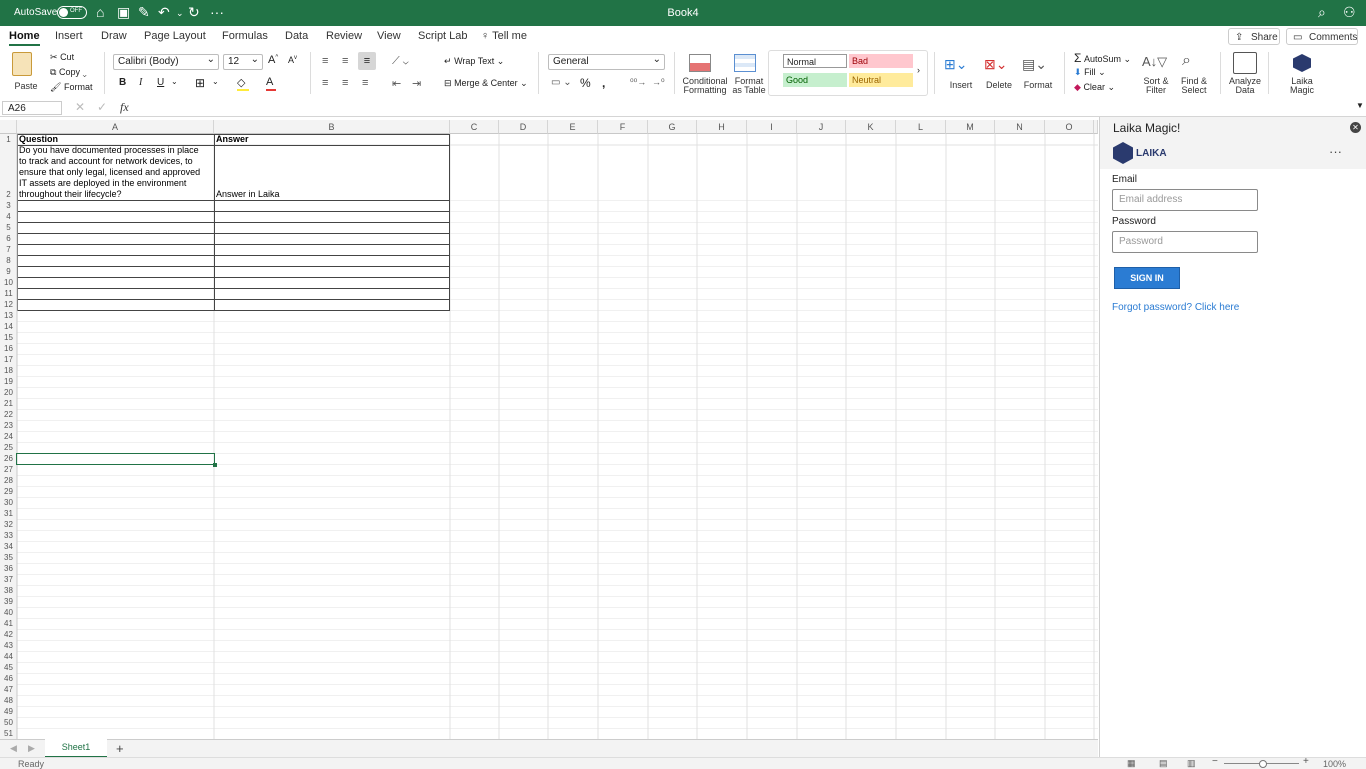  Describe the element at coordinates (1245, 73) in the screenshot. I see `analyze-data-button: Analyze Data` at that location.